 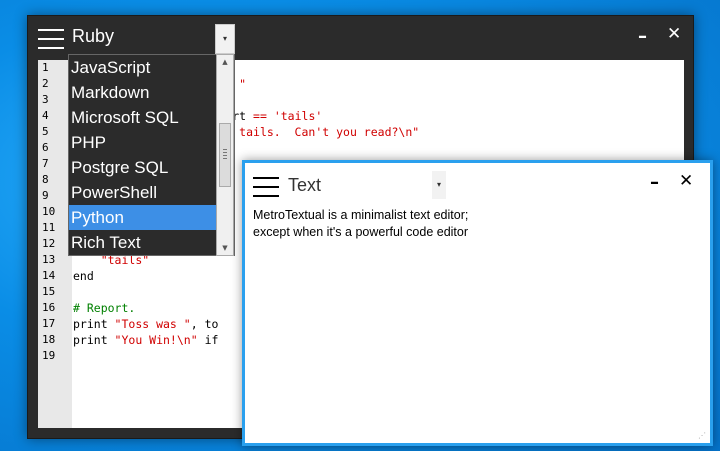 What do you see at coordinates (45, 179) in the screenshot?
I see `line-number: 8` at bounding box center [45, 179].